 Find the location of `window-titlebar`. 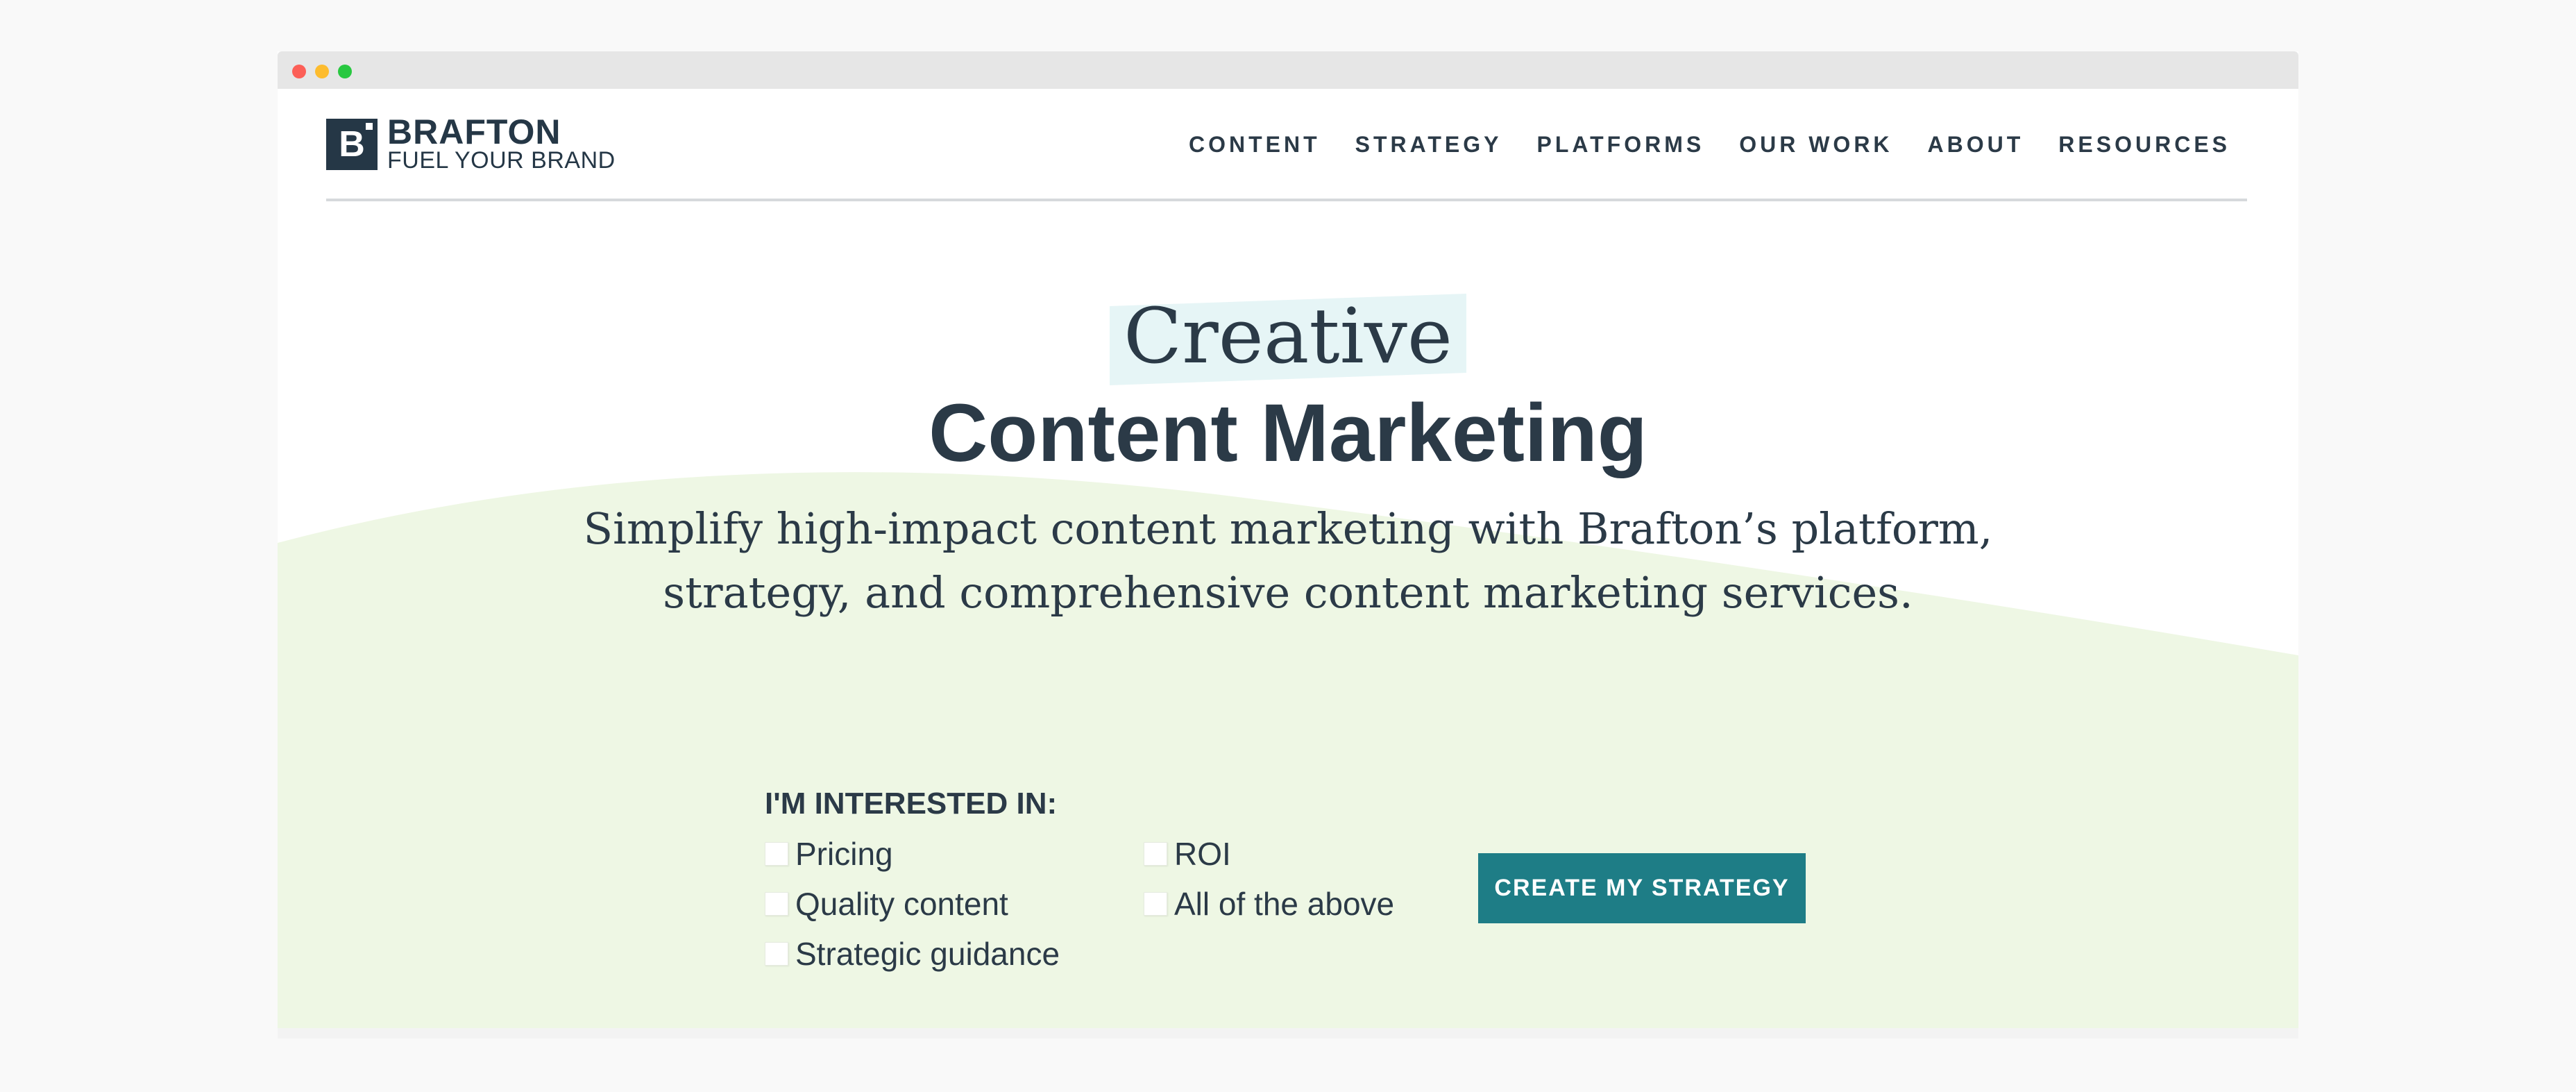

window-titlebar is located at coordinates (1288, 70).